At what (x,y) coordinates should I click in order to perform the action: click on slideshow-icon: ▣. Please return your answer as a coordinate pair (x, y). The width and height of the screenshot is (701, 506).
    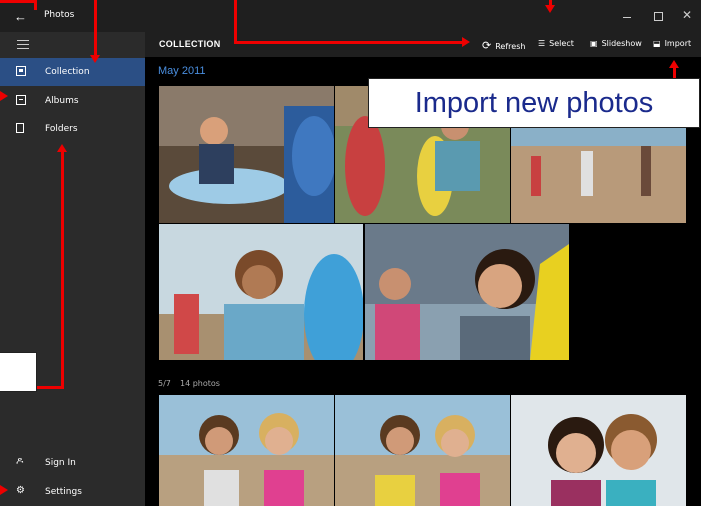
    Looking at the image, I should click on (594, 43).